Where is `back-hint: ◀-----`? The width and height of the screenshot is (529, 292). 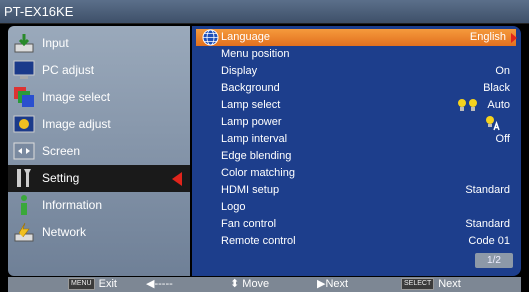 back-hint: ◀----- is located at coordinates (159, 284).